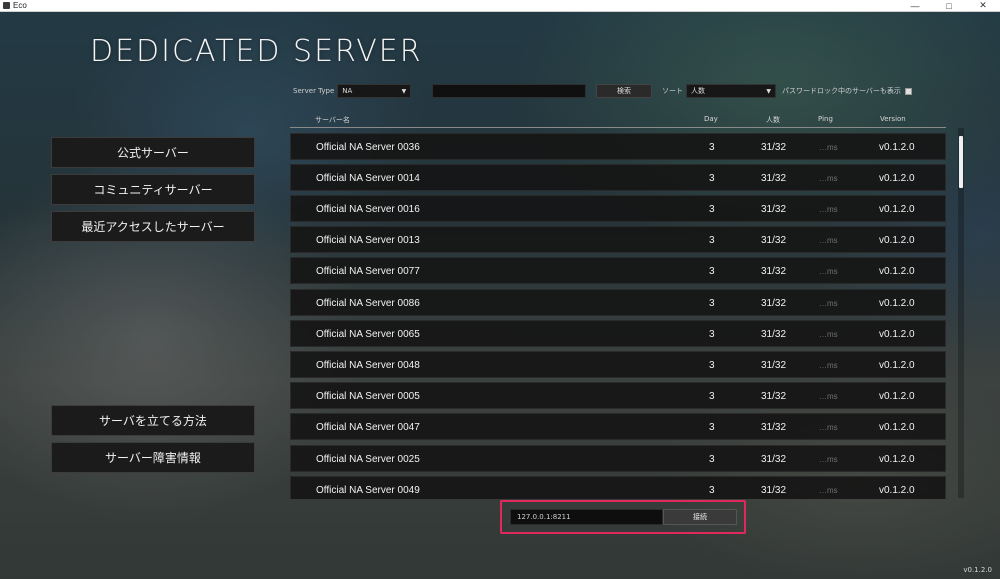 Image resolution: width=1000 pixels, height=579 pixels. I want to click on server-list-header: サーバー名 Day 人数 Ping Version, so click(618, 120).